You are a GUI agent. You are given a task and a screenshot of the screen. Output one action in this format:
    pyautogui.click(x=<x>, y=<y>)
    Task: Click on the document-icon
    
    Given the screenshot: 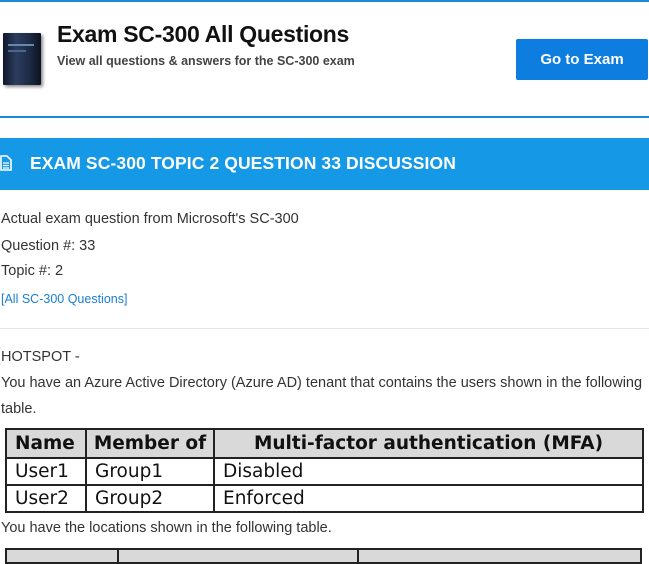 What is the action you would take?
    pyautogui.click(x=6, y=163)
    